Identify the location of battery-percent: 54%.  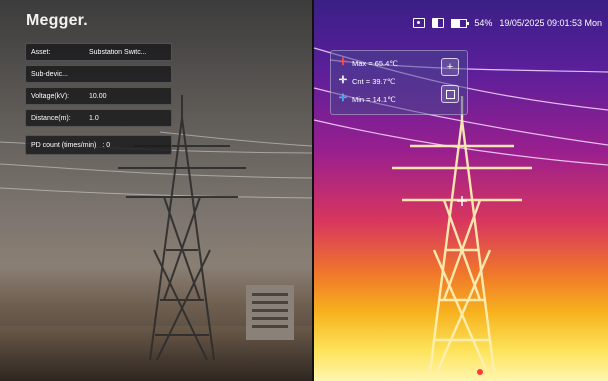
(483, 23).